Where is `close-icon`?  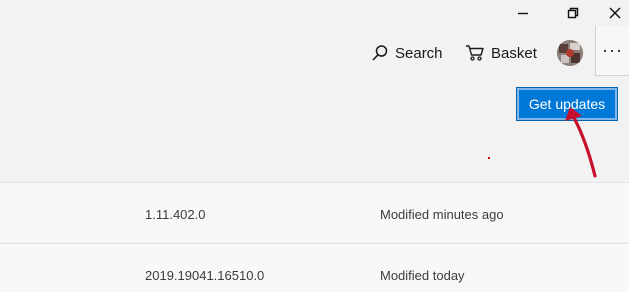
close-icon is located at coordinates (615, 13).